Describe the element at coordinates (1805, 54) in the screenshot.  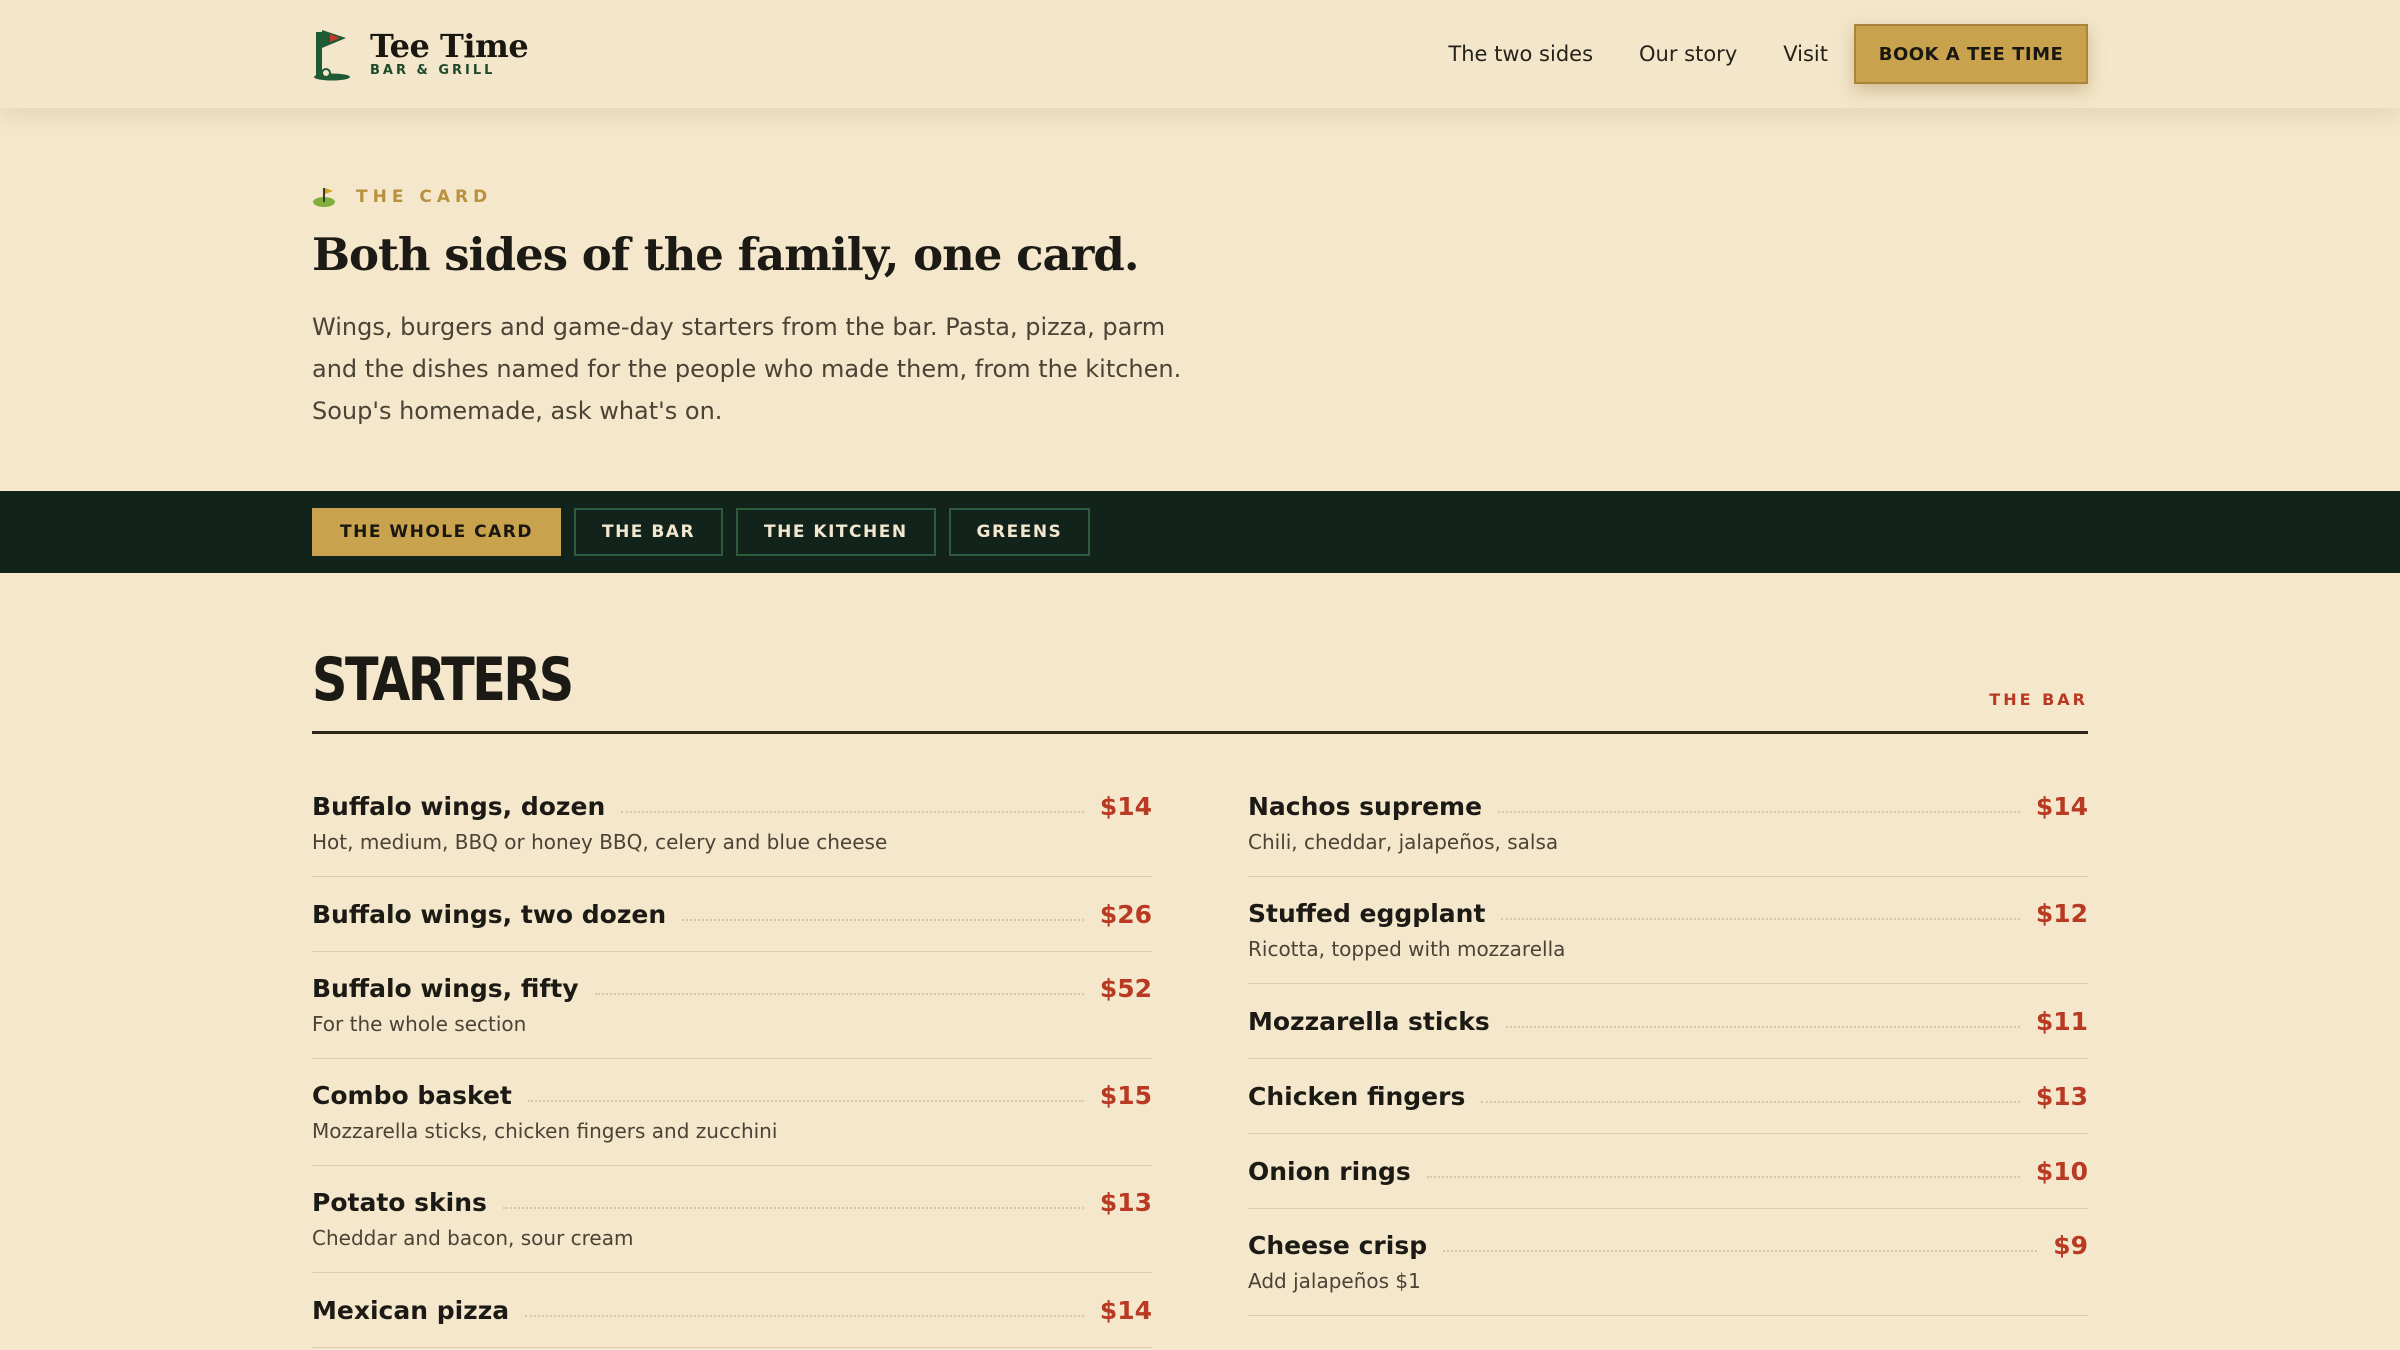
I see `nav-link-visit: Visit` at that location.